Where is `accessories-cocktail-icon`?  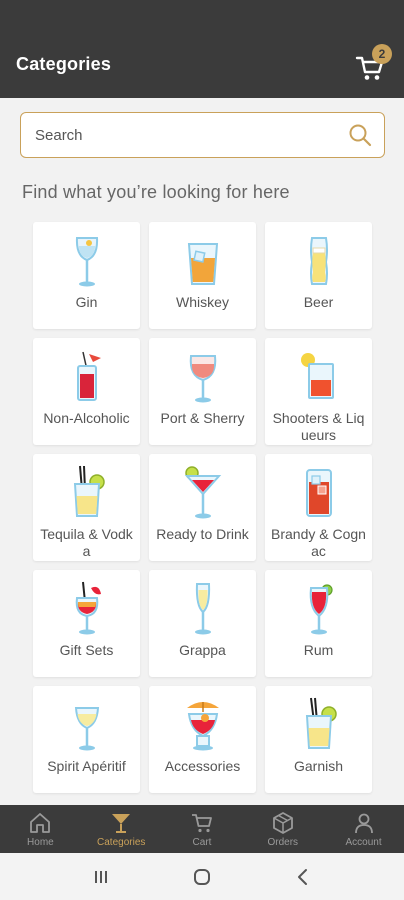 accessories-cocktail-icon is located at coordinates (203, 725).